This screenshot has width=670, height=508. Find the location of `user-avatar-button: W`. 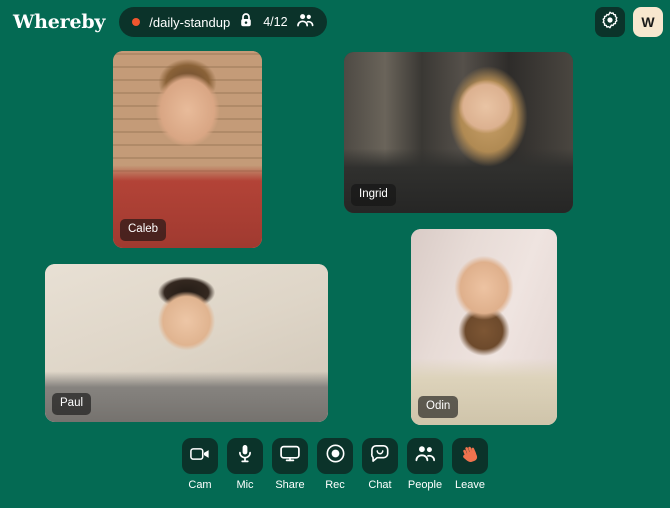

user-avatar-button: W is located at coordinates (648, 22).